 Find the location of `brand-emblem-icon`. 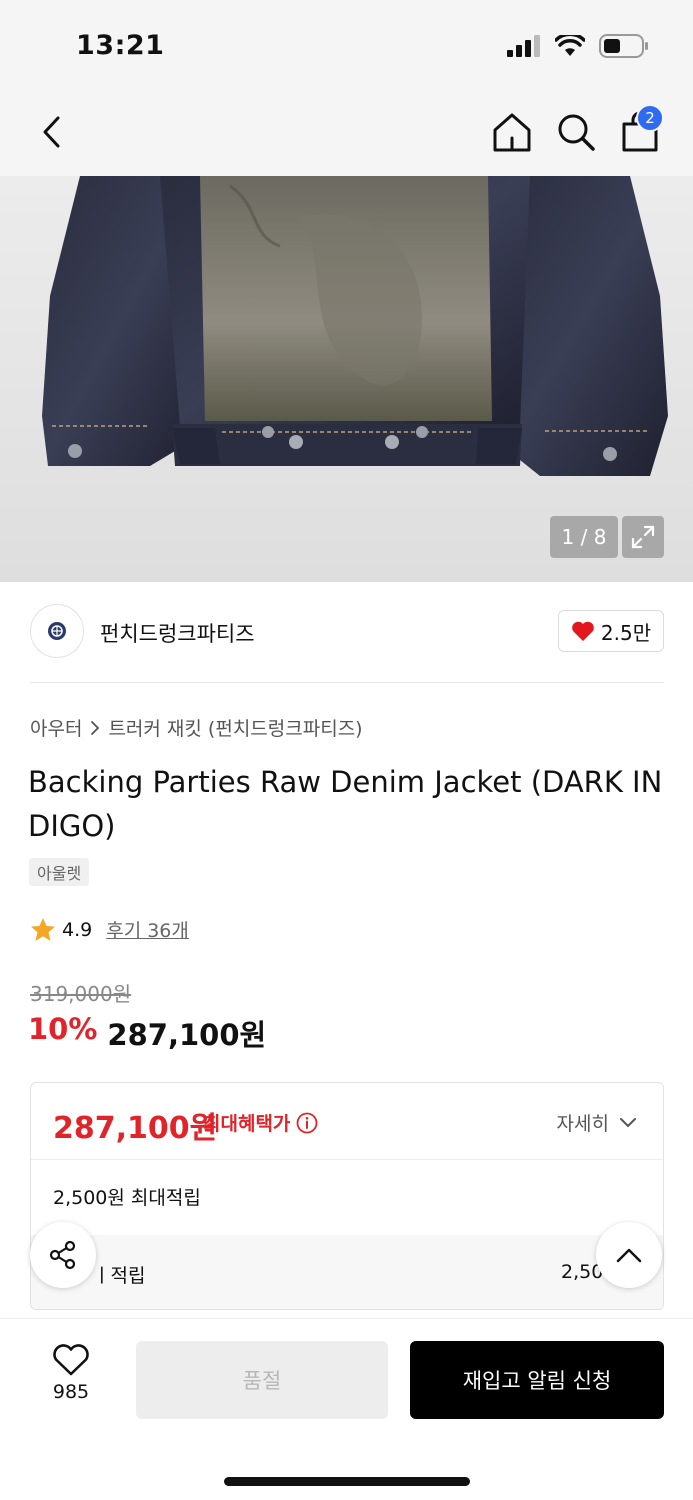

brand-emblem-icon is located at coordinates (57, 631).